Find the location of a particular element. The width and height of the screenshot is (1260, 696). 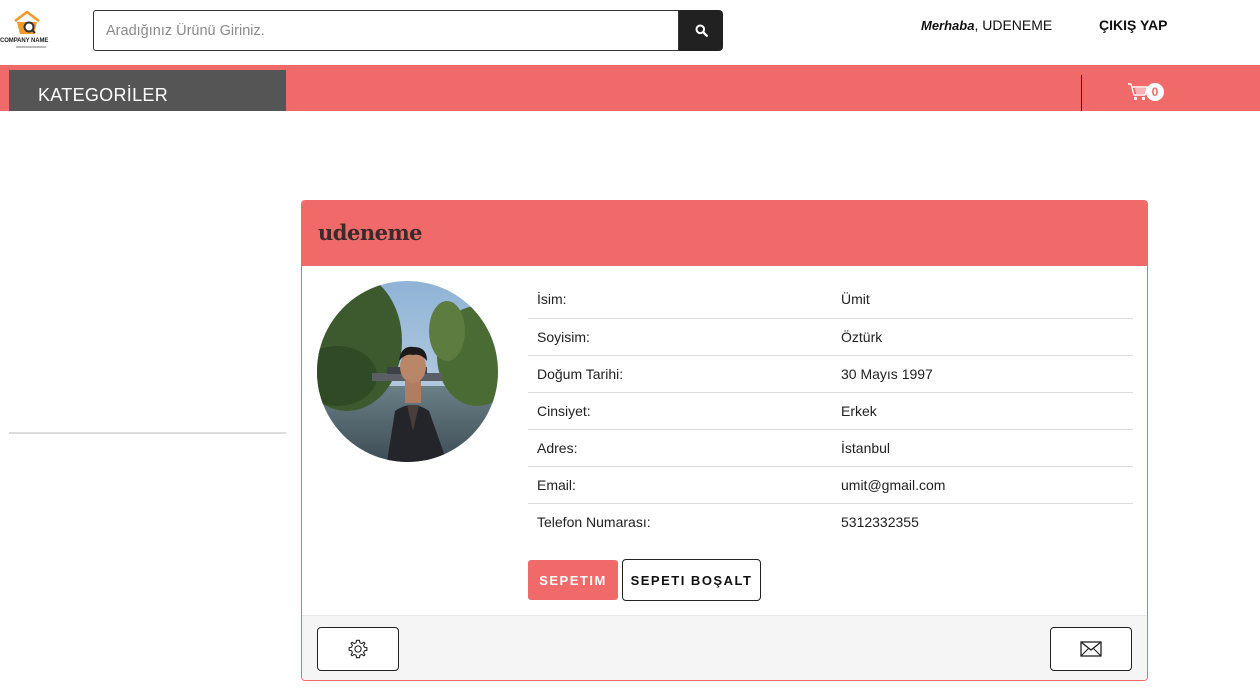

my-cart-button: SEPETIM is located at coordinates (573, 580).